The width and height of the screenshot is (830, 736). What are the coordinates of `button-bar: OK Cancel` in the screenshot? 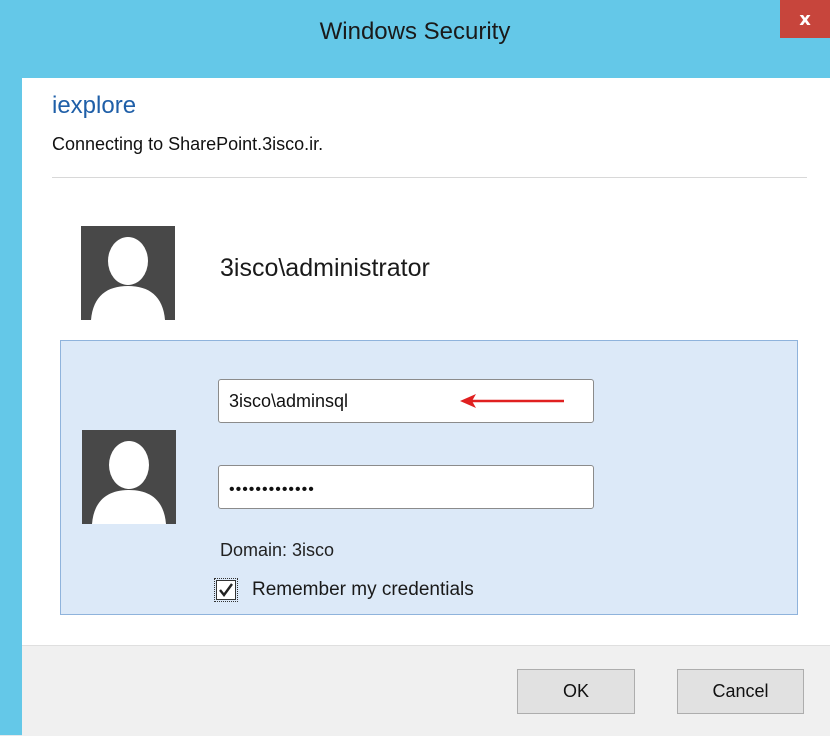 It's located at (426, 690).